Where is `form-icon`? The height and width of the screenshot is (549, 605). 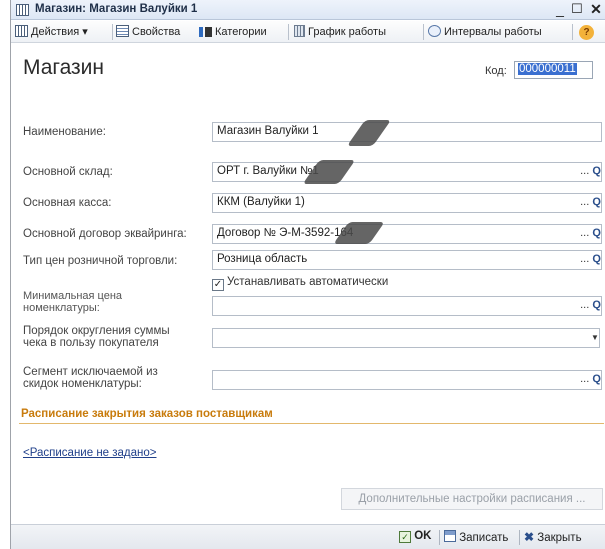
form-icon is located at coordinates (22, 10).